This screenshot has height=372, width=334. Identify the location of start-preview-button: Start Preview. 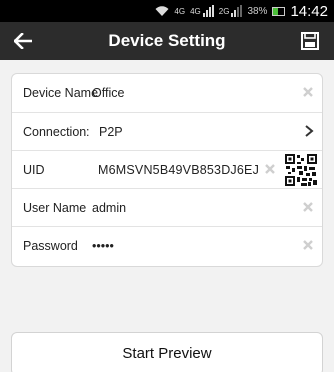
(167, 352).